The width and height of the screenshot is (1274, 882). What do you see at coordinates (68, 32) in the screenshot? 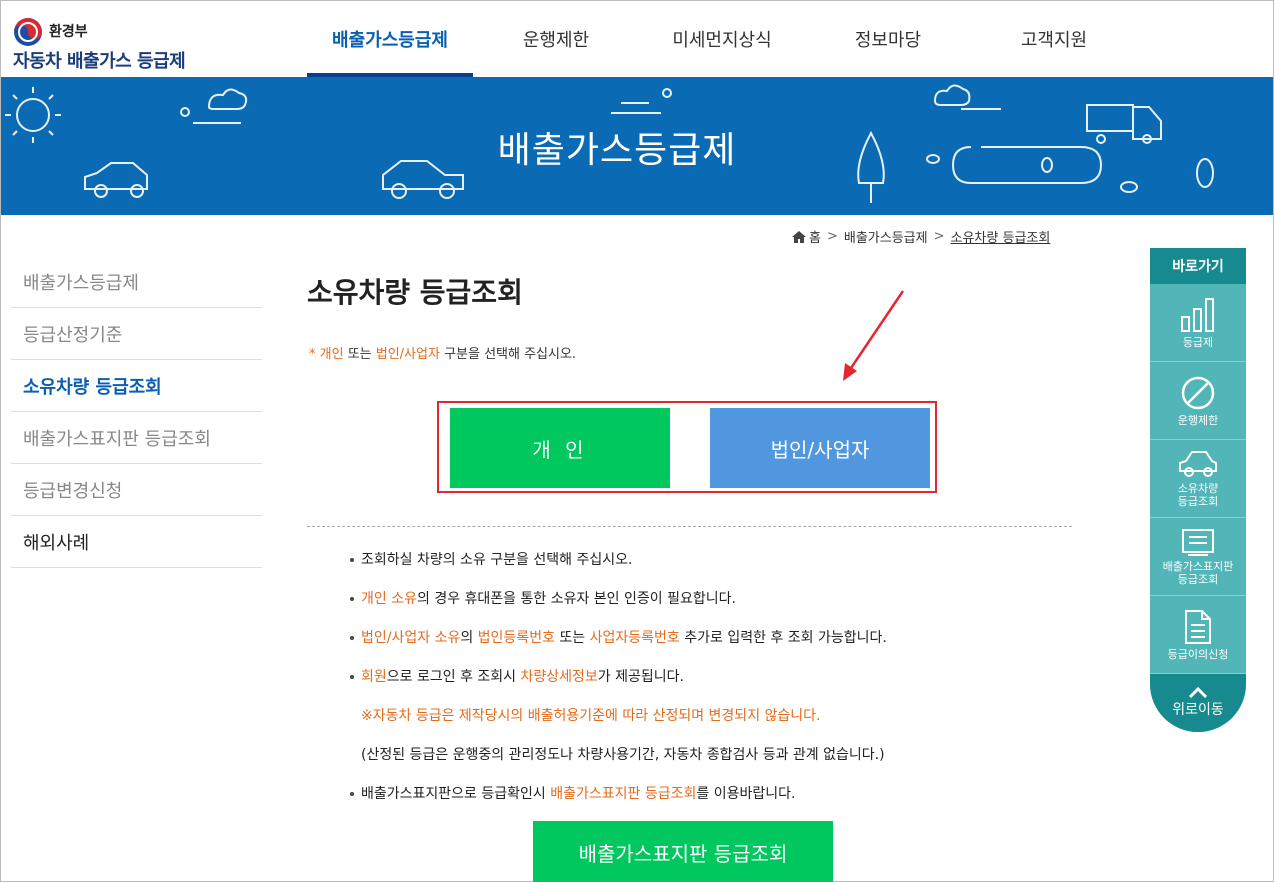
I see `ministry-name: 환경부` at bounding box center [68, 32].